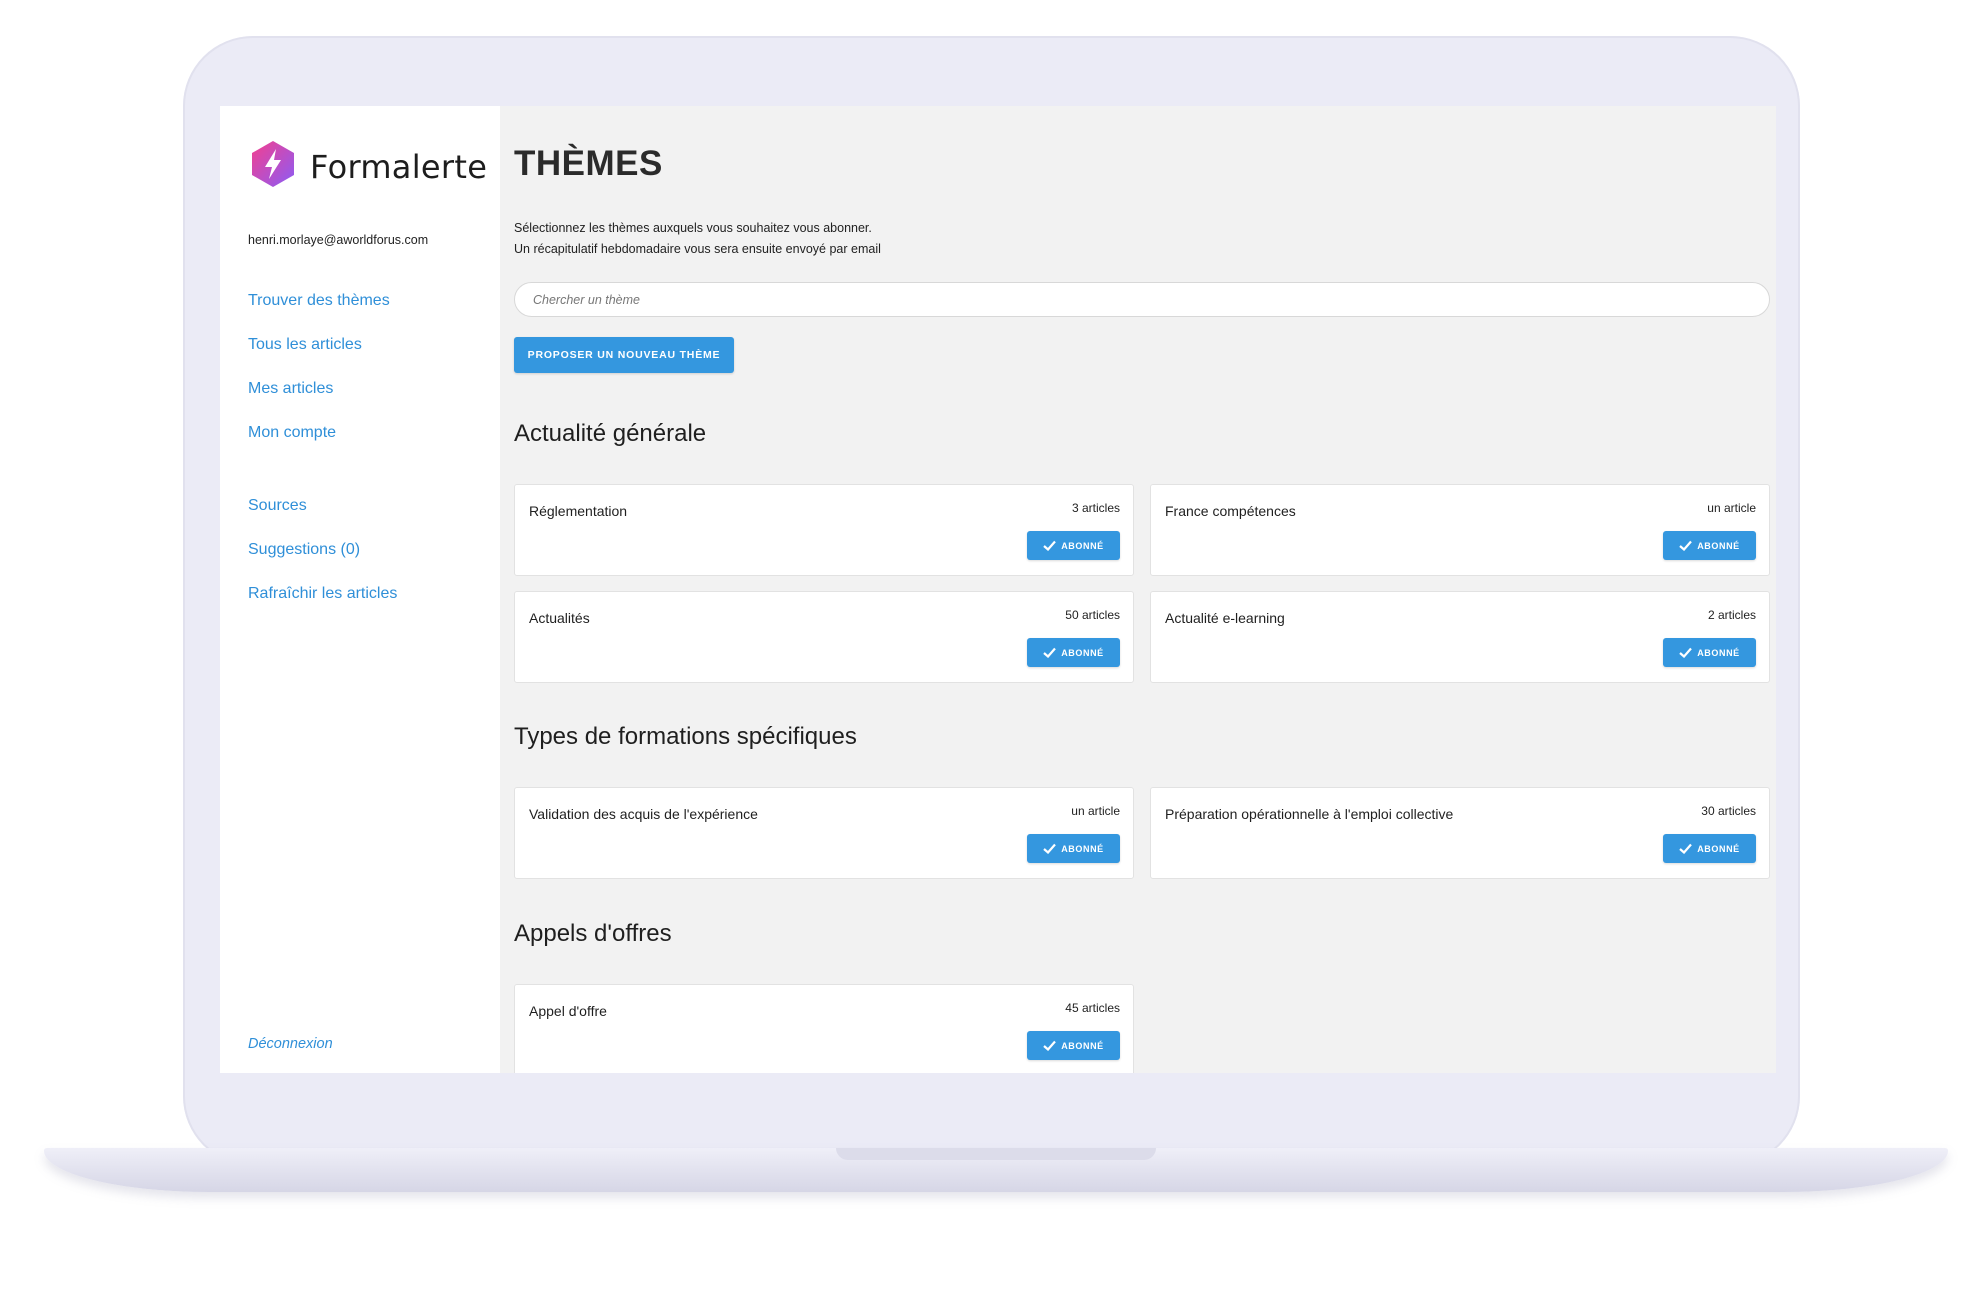 This screenshot has width=1974, height=1289. What do you see at coordinates (588, 163) in the screenshot?
I see `page-title: THÈMES` at bounding box center [588, 163].